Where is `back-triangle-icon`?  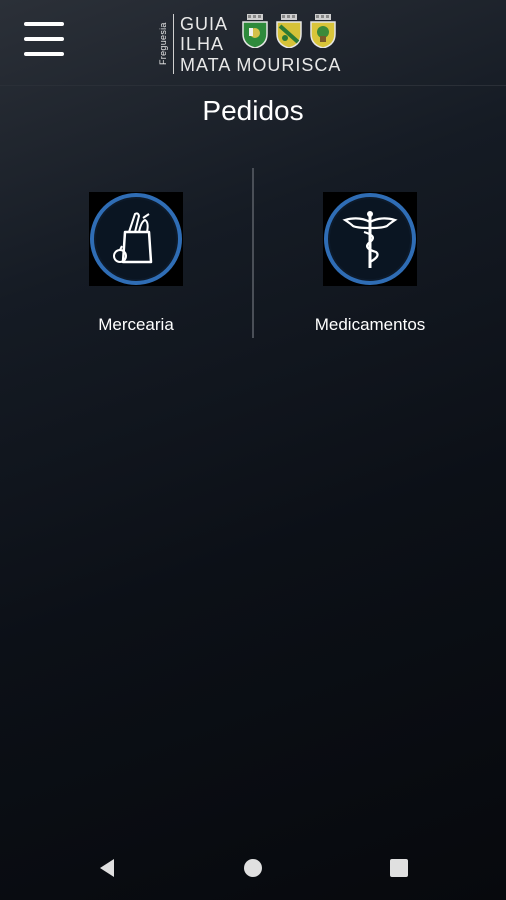 back-triangle-icon is located at coordinates (107, 868).